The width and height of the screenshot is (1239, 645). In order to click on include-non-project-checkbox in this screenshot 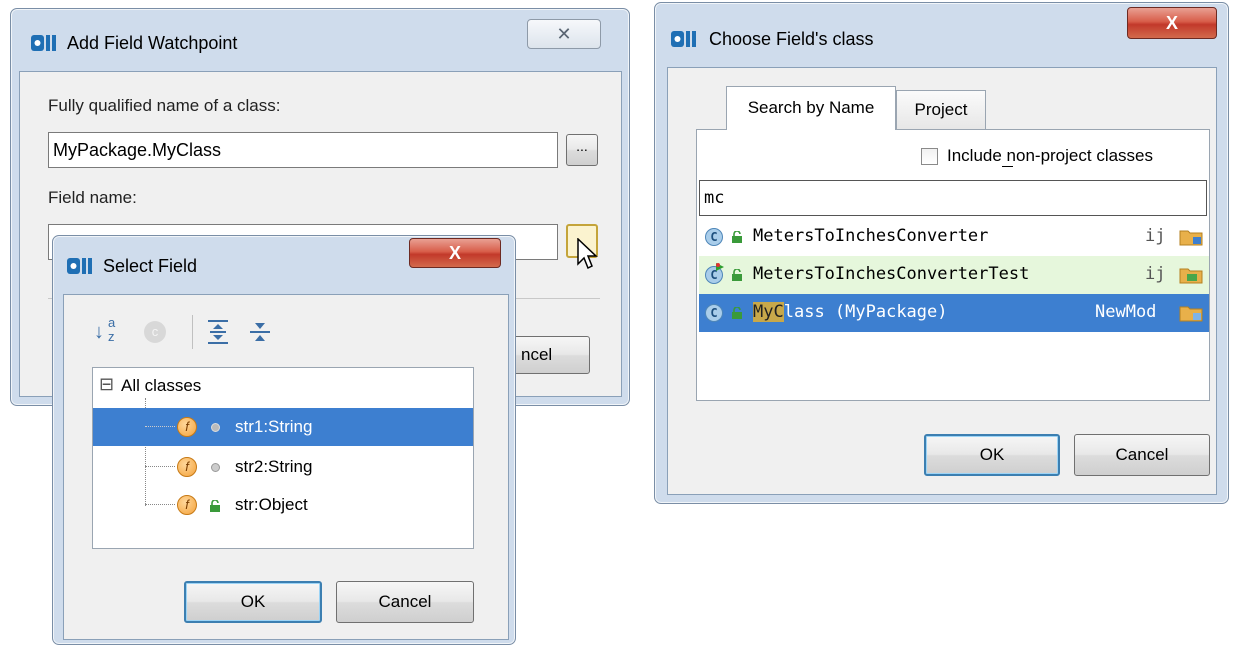, I will do `click(929, 156)`.